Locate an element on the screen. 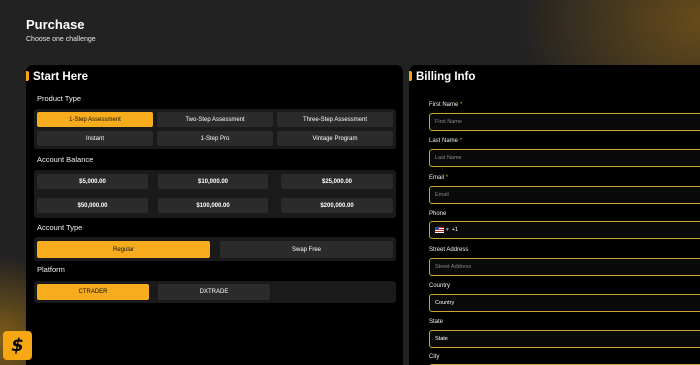 This screenshot has height=365, width=700. page-header: Purchase Choose one challenge is located at coordinates (61, 30).